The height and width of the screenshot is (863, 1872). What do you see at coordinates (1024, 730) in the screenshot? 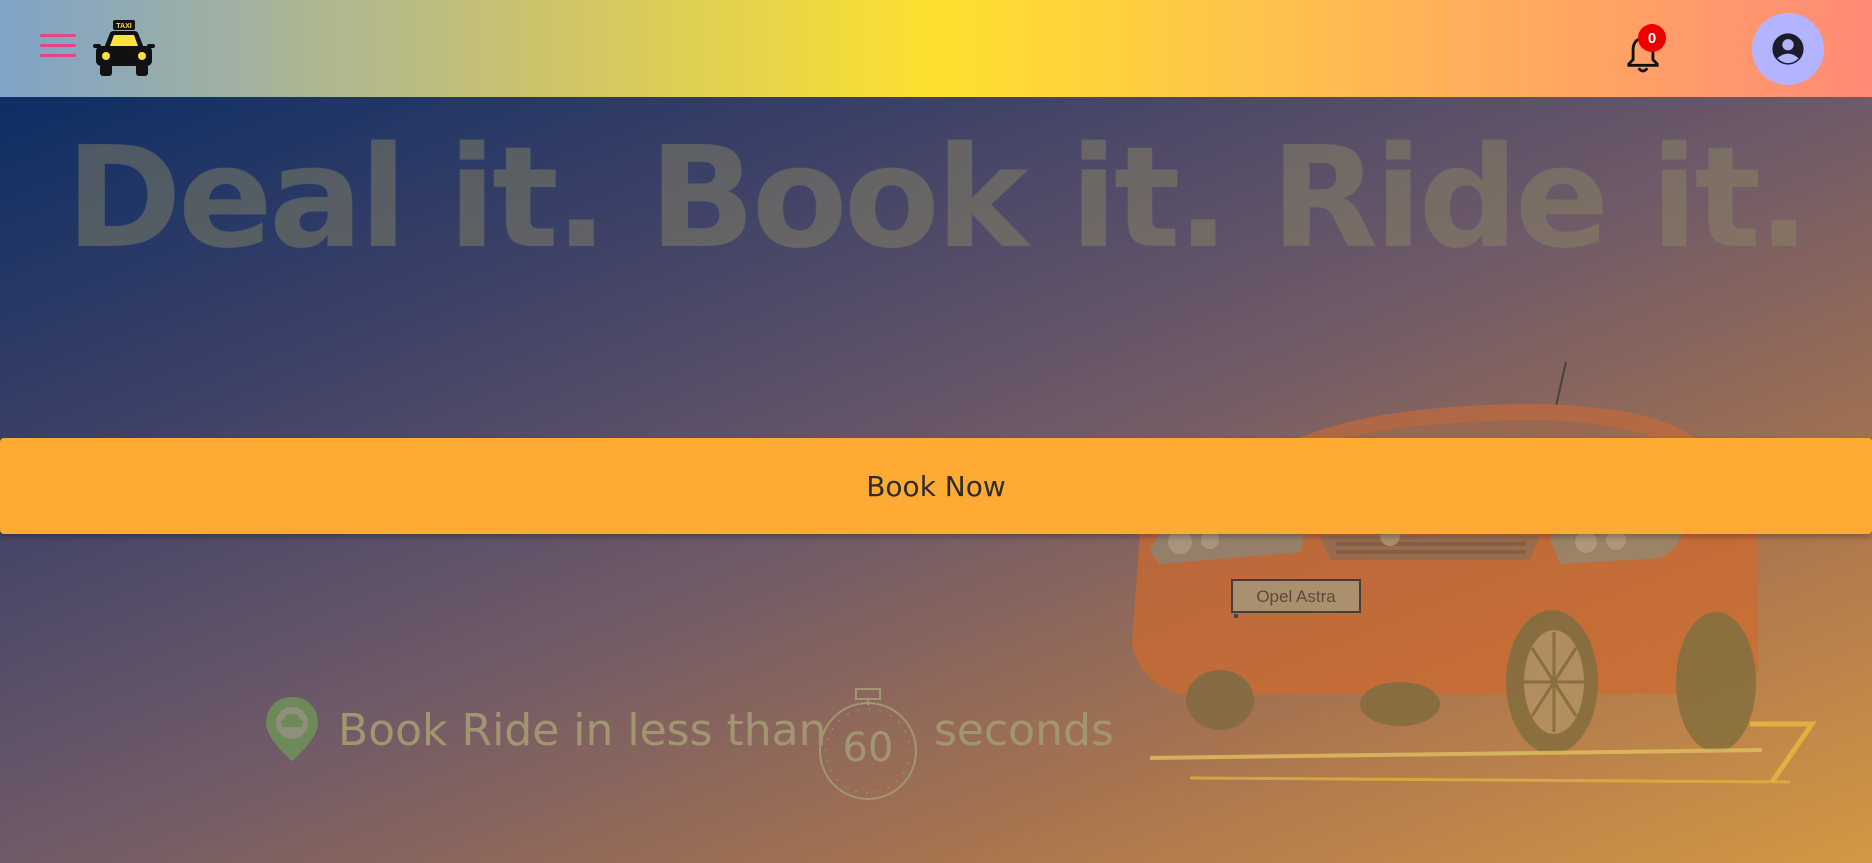
I see `tagline-suffix: seconds` at bounding box center [1024, 730].